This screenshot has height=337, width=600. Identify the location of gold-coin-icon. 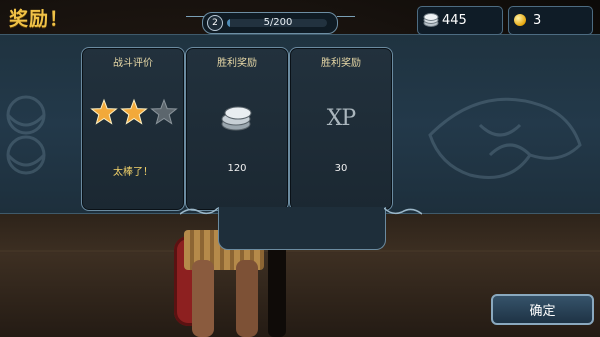
(520, 20).